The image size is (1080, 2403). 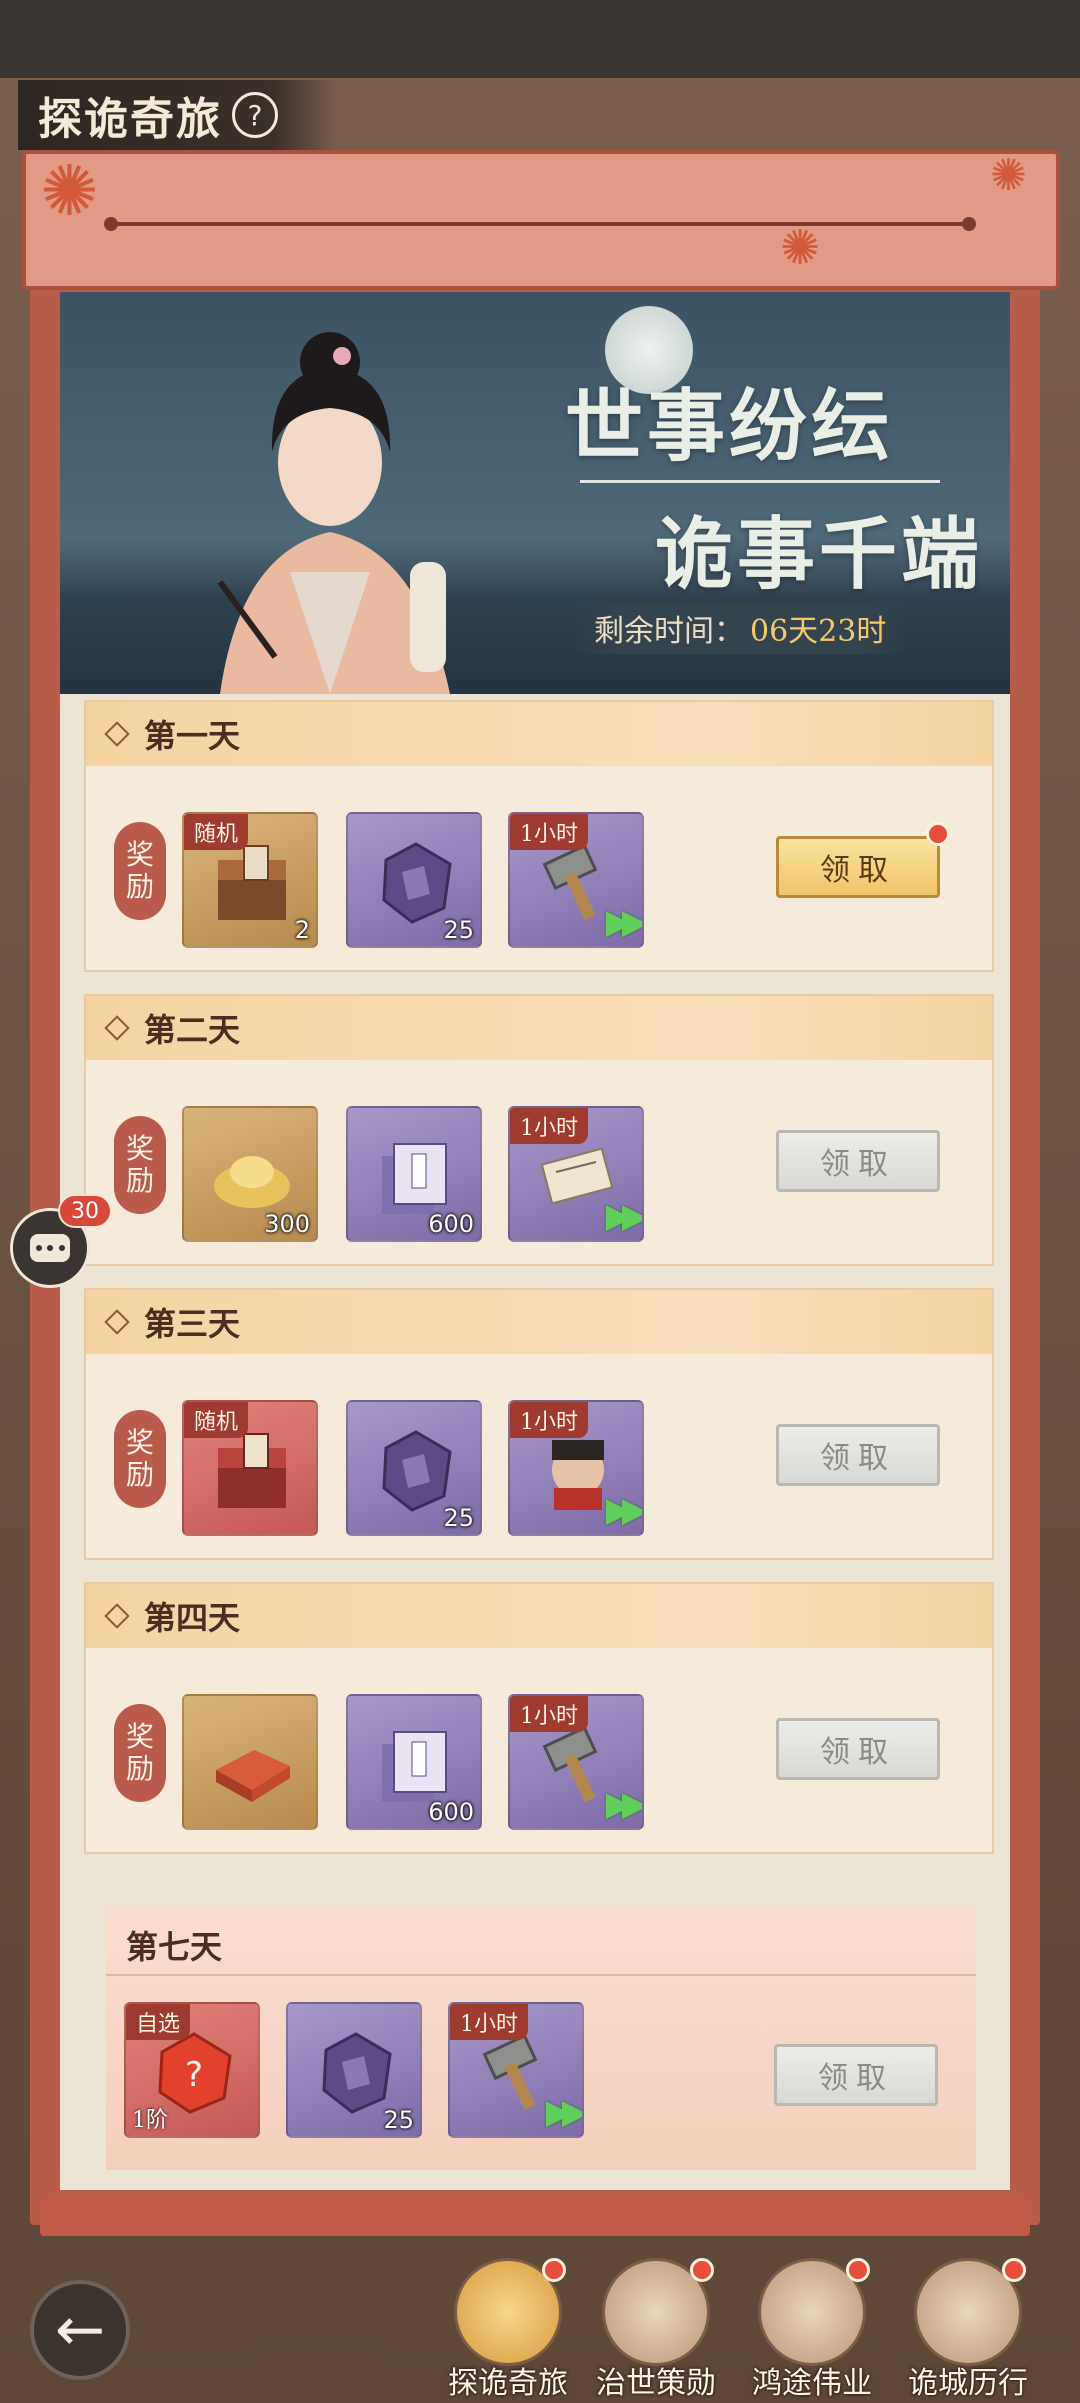 I want to click on help-icon: ?, so click(x=255, y=115).